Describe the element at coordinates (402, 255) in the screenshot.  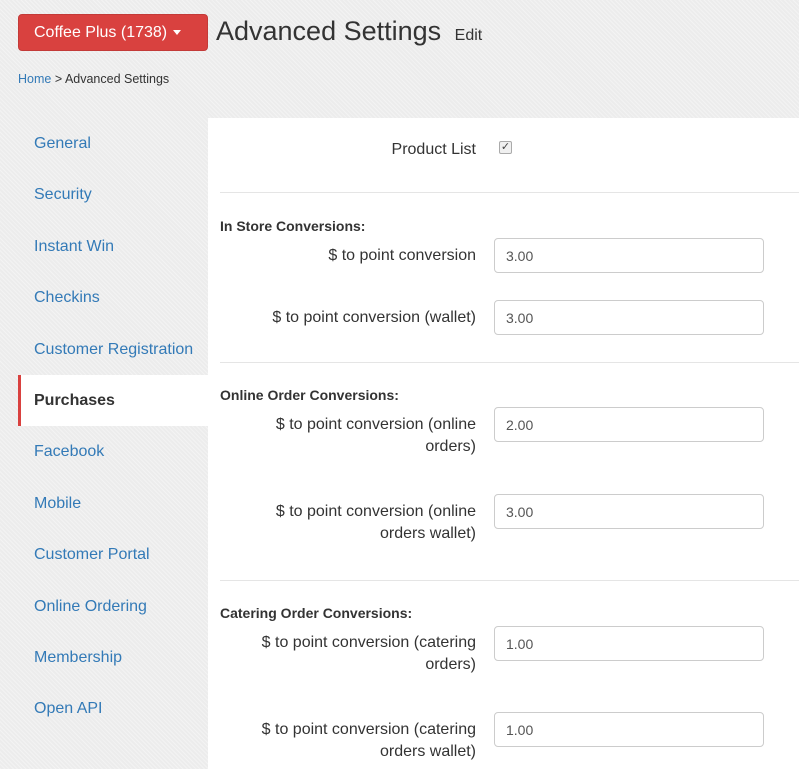
I see `in-store-point-conversion-label: $ to point conversion` at that location.